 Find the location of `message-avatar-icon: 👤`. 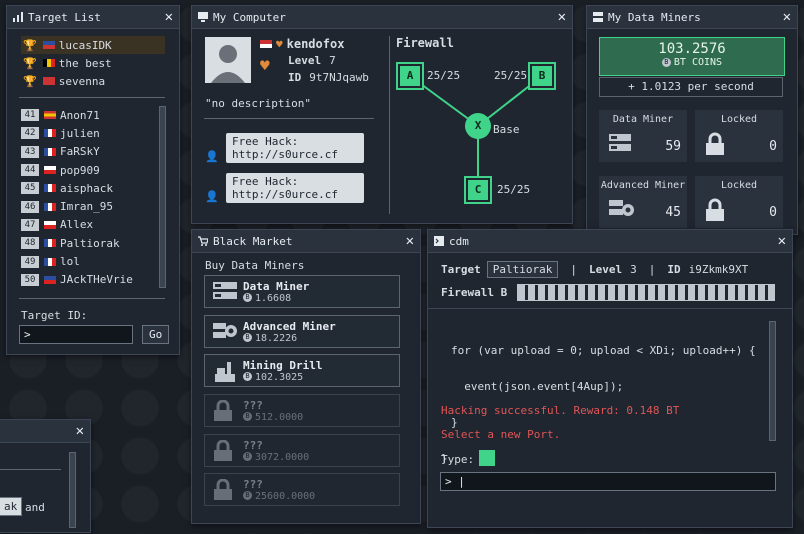

message-avatar-icon: 👤 is located at coordinates (212, 196).